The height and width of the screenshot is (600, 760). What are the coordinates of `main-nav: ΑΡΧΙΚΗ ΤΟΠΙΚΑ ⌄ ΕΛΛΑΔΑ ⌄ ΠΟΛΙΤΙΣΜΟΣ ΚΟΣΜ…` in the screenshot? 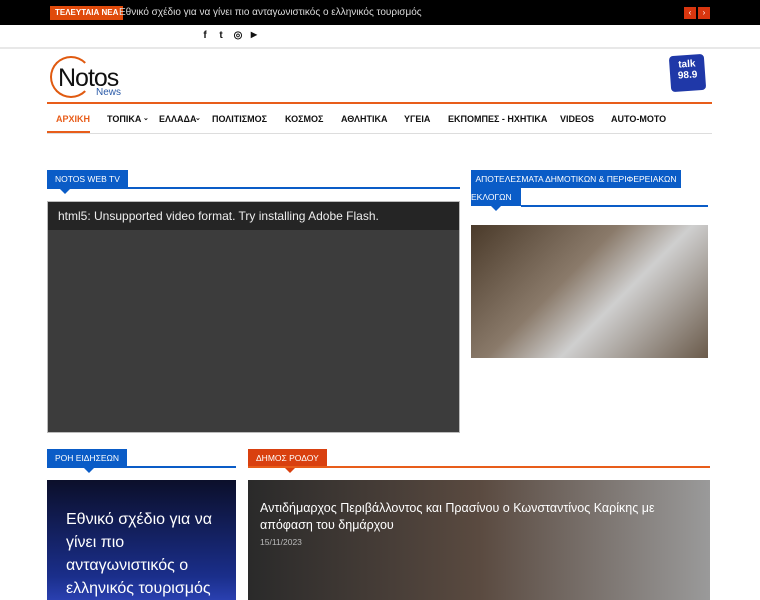 It's located at (379, 118).